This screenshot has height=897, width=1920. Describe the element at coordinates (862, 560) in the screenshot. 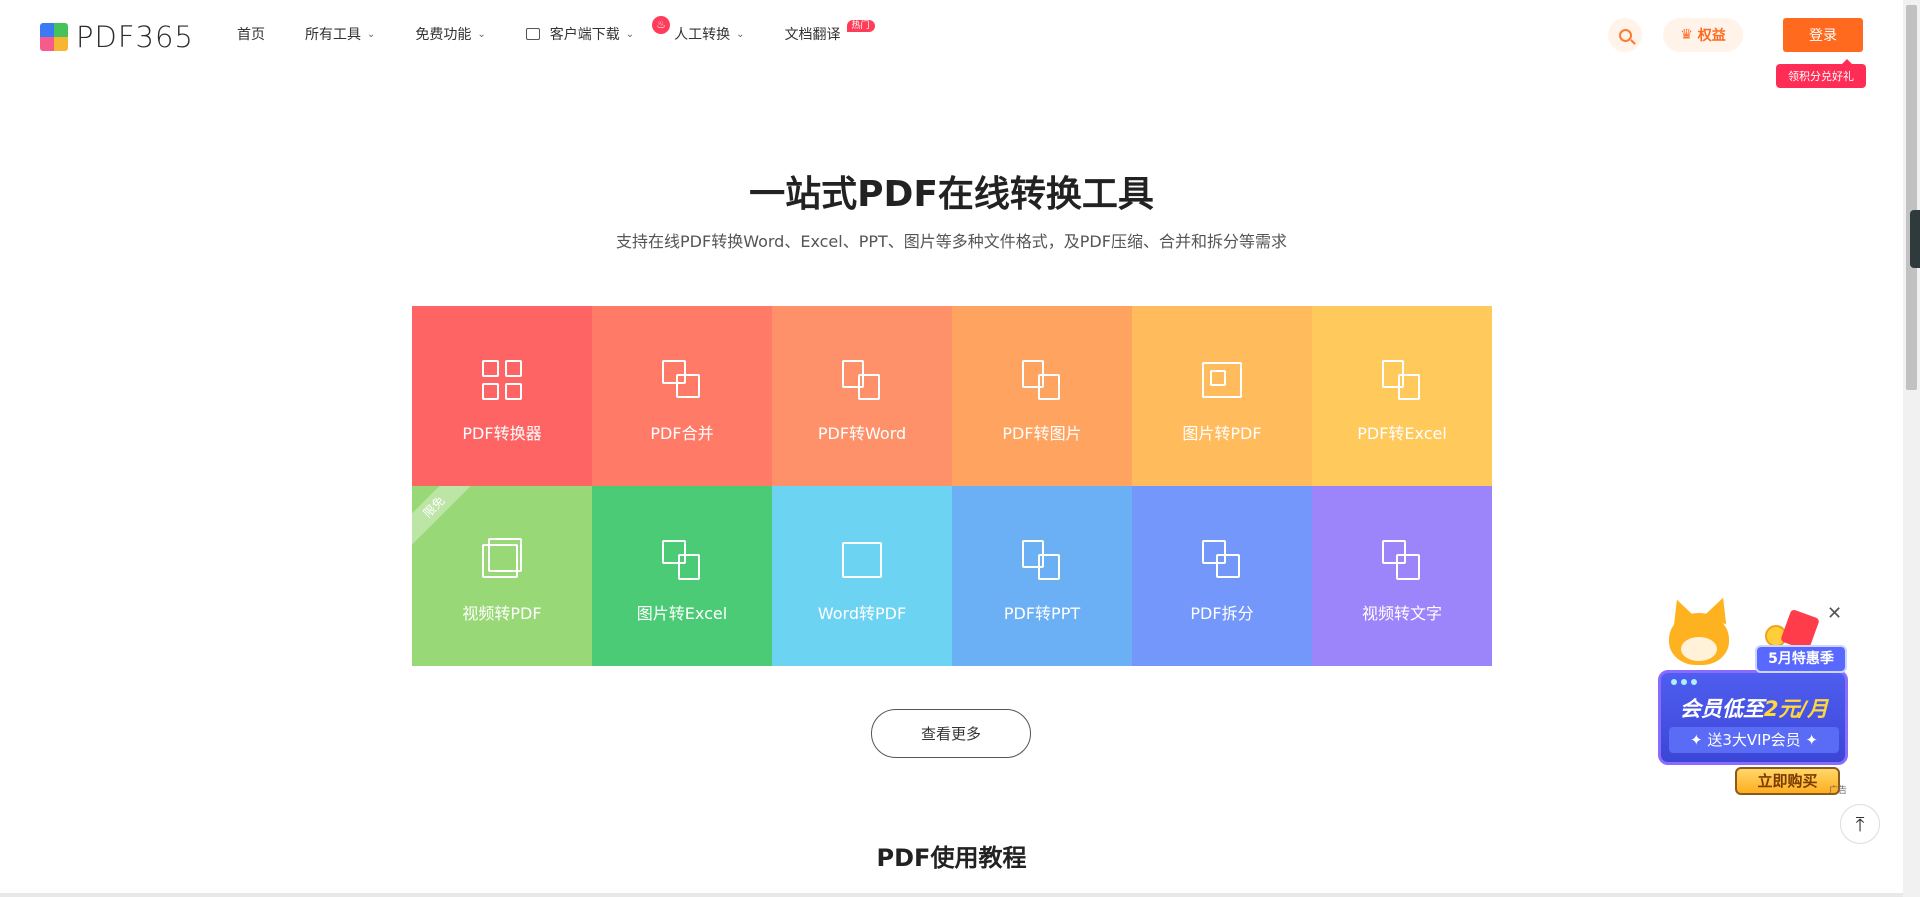

I see `word-to-pdf-icon` at that location.